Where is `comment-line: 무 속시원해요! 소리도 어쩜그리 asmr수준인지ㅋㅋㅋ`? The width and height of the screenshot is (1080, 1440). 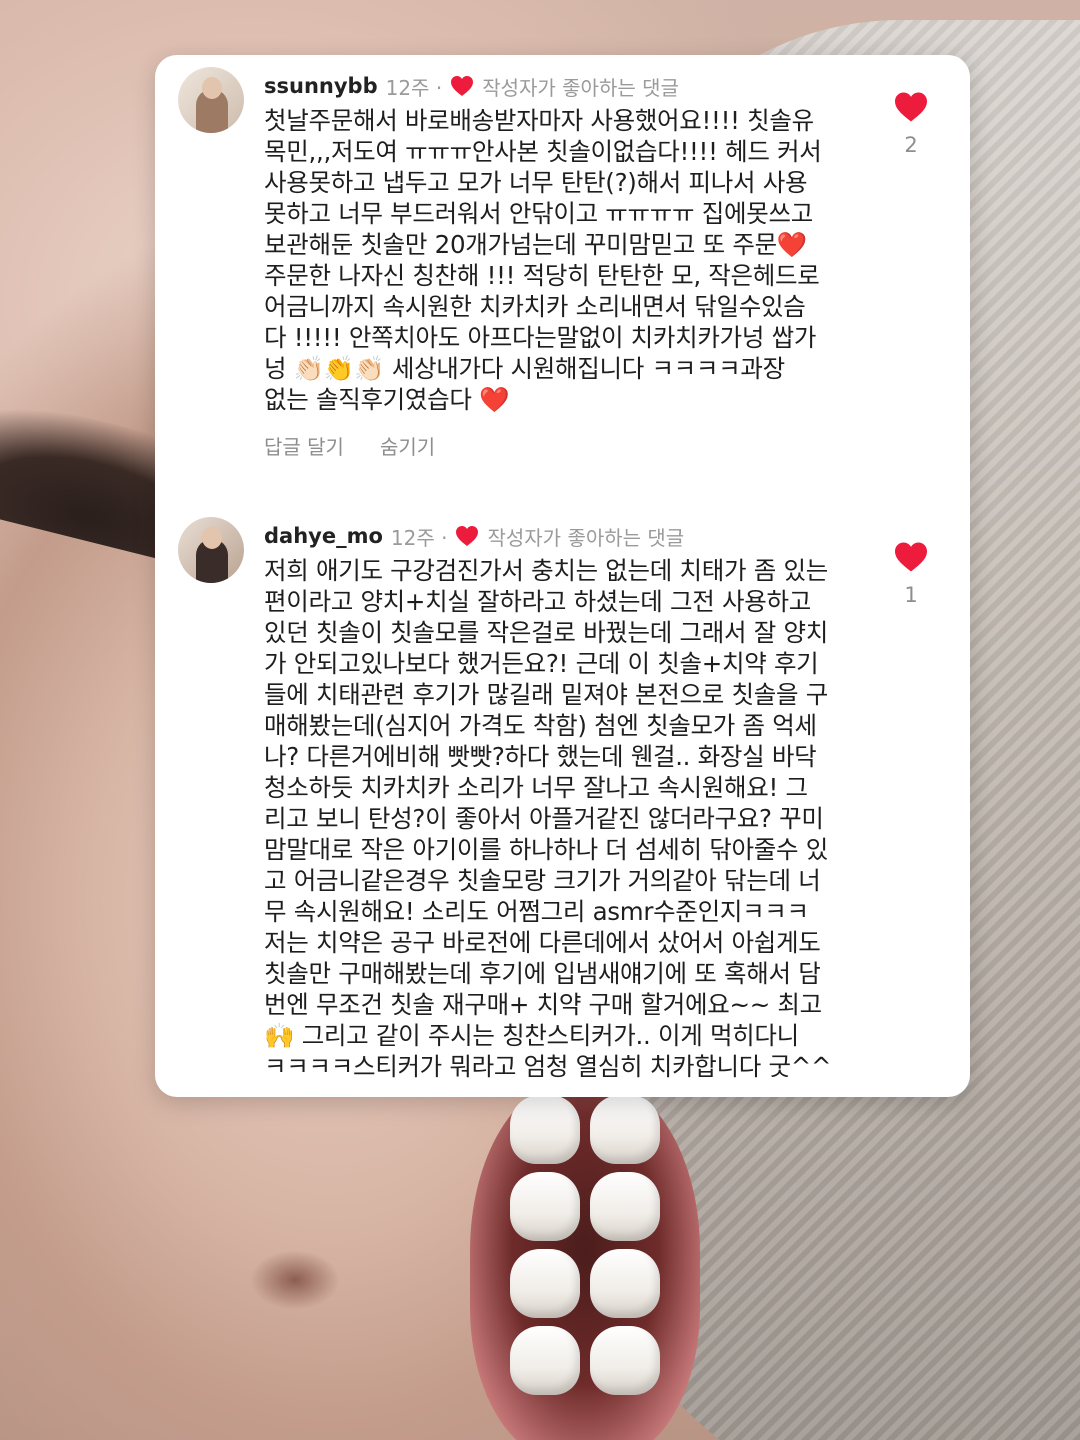 comment-line: 무 속시원해요! 소리도 어쩜그리 asmr수준인지ㅋㅋㅋ is located at coordinates (536, 911).